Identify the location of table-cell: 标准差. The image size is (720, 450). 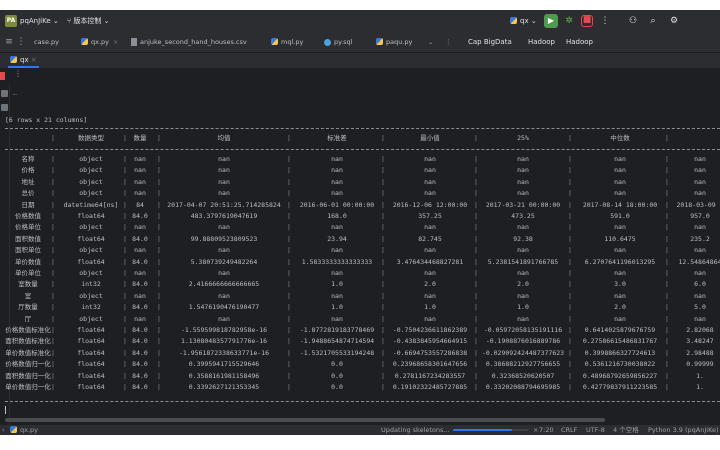
(337, 138).